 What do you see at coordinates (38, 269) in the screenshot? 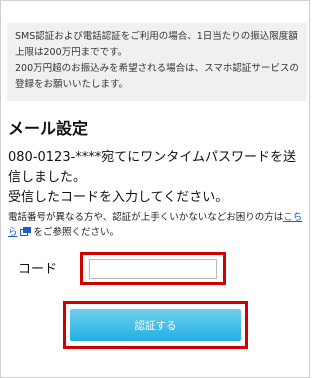
I see `code-label: コード` at bounding box center [38, 269].